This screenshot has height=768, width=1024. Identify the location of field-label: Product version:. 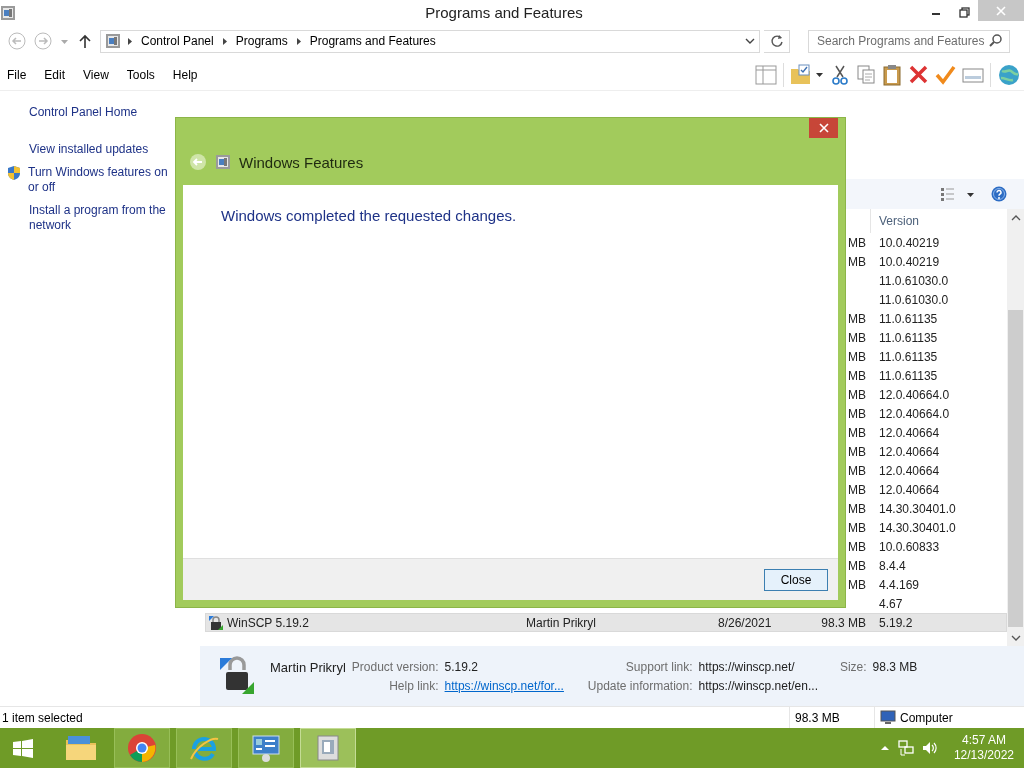
(395, 667).